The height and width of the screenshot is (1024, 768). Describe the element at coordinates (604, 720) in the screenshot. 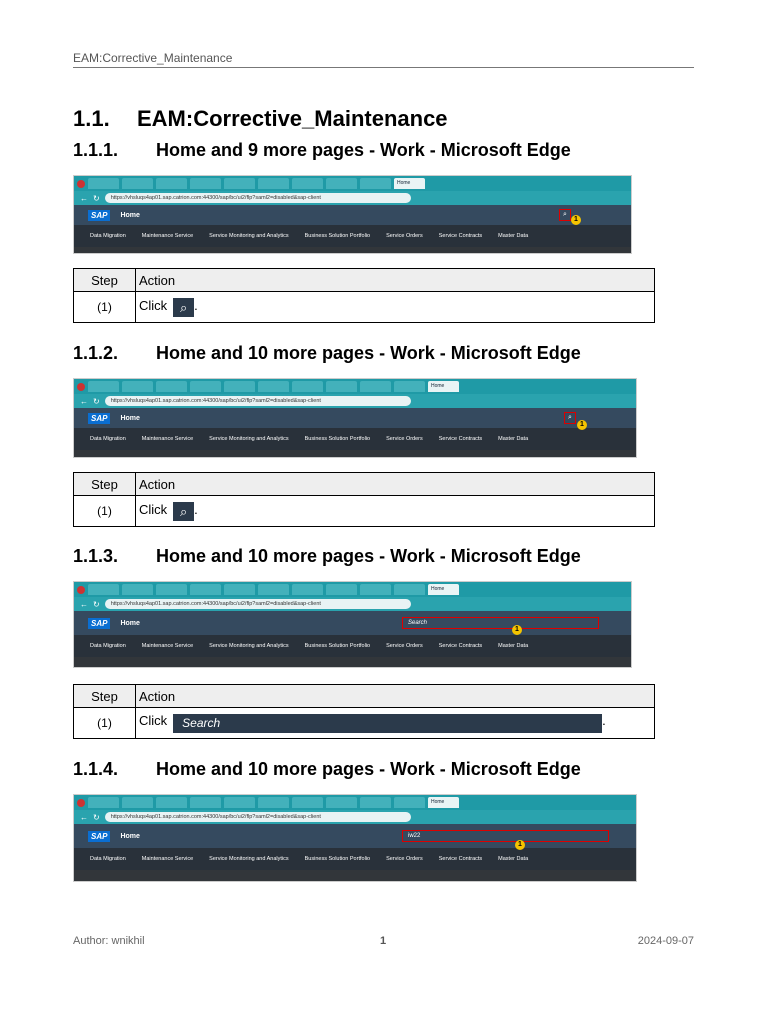

I see `action-period: .` at that location.